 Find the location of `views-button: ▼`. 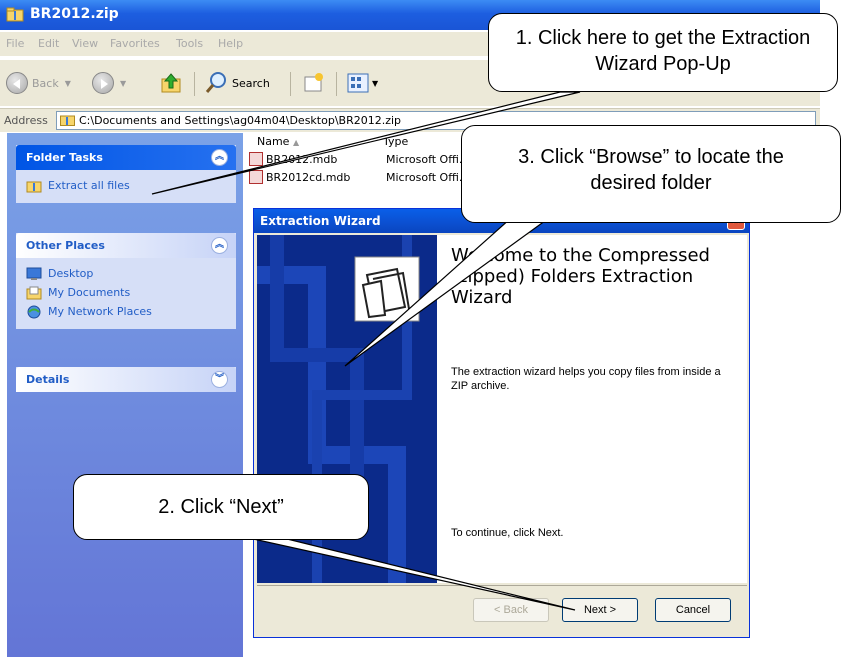

views-button: ▼ is located at coordinates (362, 83).